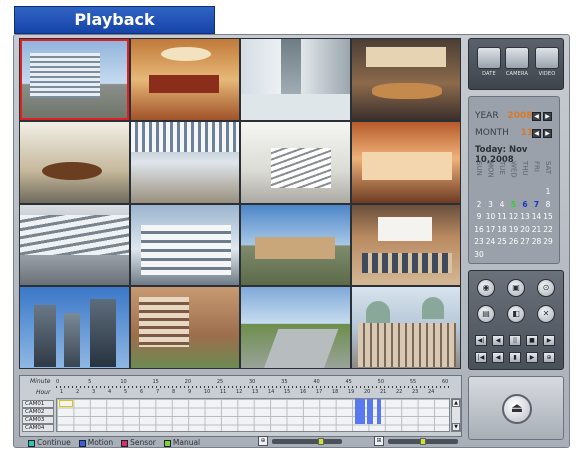 This screenshot has height=450, width=585. What do you see at coordinates (520, 116) in the screenshot?
I see `year-value: 2008` at bounding box center [520, 116].